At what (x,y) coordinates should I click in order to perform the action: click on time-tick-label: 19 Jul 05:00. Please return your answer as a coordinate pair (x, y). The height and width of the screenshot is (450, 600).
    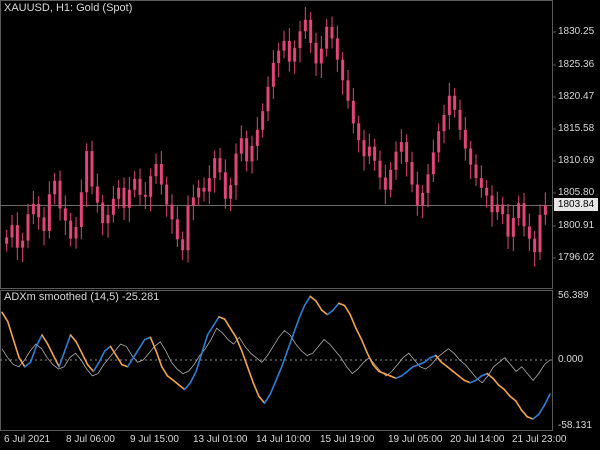
    Looking at the image, I should click on (415, 439).